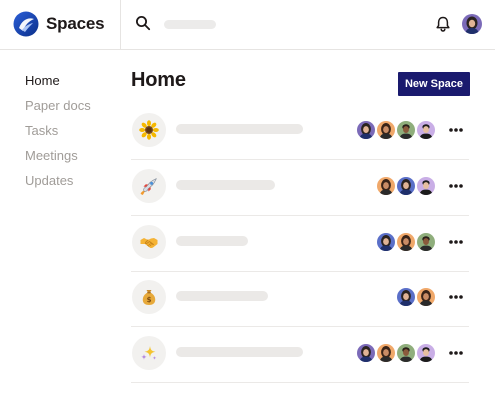  Describe the element at coordinates (26, 24) in the screenshot. I see `spaces-logo-icon` at that location.